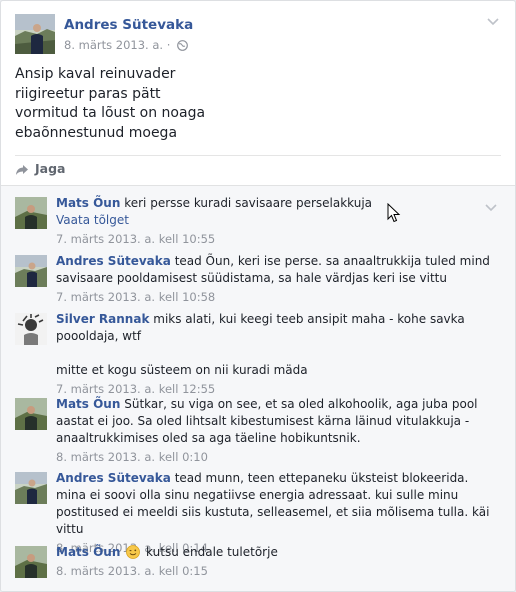  I want to click on comment-text-second-paragraph: mitte et kogu süsteem on nii kuradi mäda, so click(182, 370).